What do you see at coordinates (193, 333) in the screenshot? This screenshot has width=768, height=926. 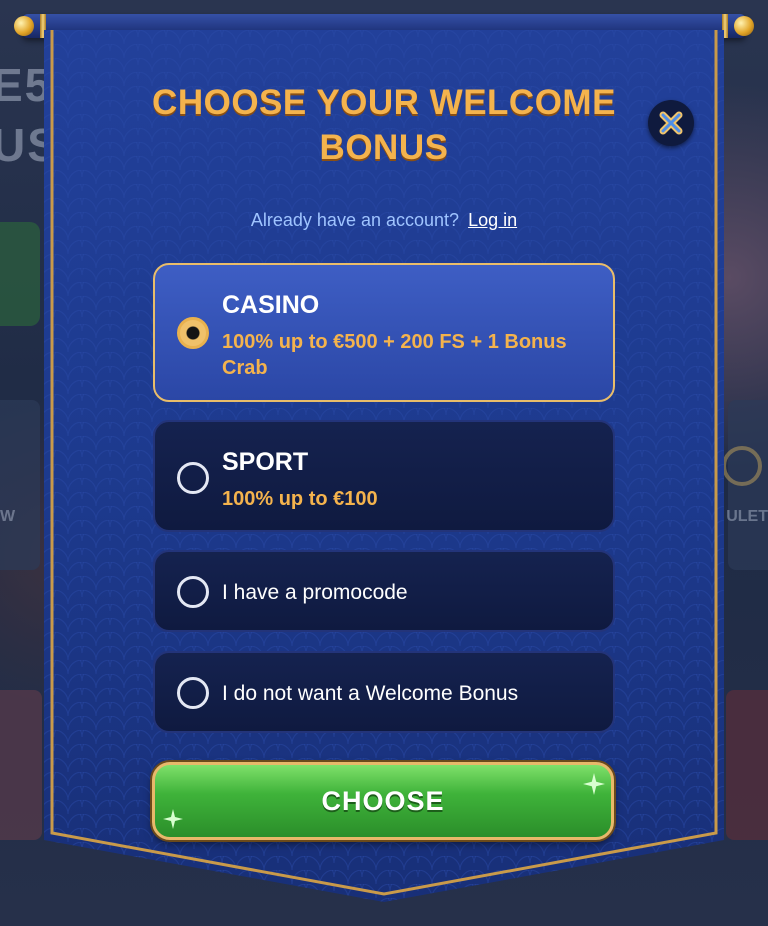 I see `radio-button-selected` at bounding box center [193, 333].